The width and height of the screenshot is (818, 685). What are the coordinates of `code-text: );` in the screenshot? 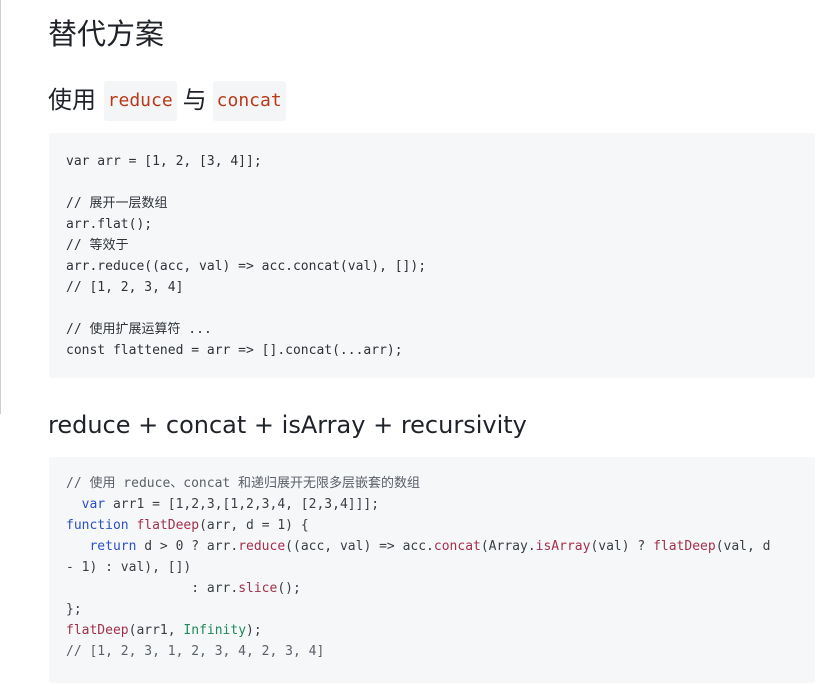 It's located at (254, 630).